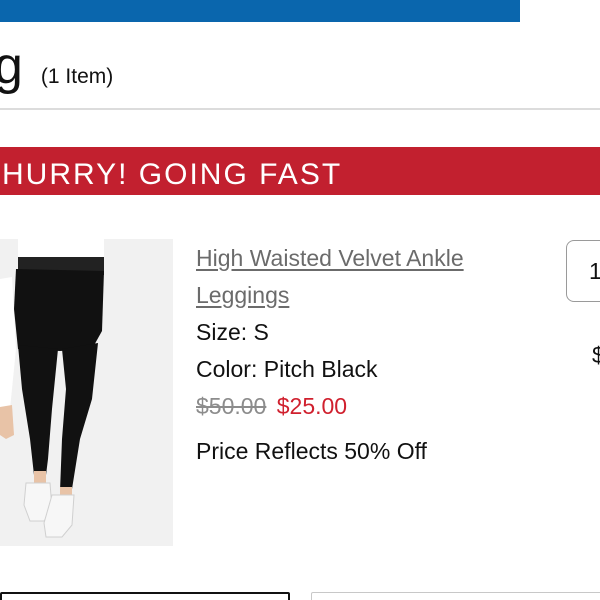 Image resolution: width=600 pixels, height=600 pixels. I want to click on primary-action-button, so click(145, 596).